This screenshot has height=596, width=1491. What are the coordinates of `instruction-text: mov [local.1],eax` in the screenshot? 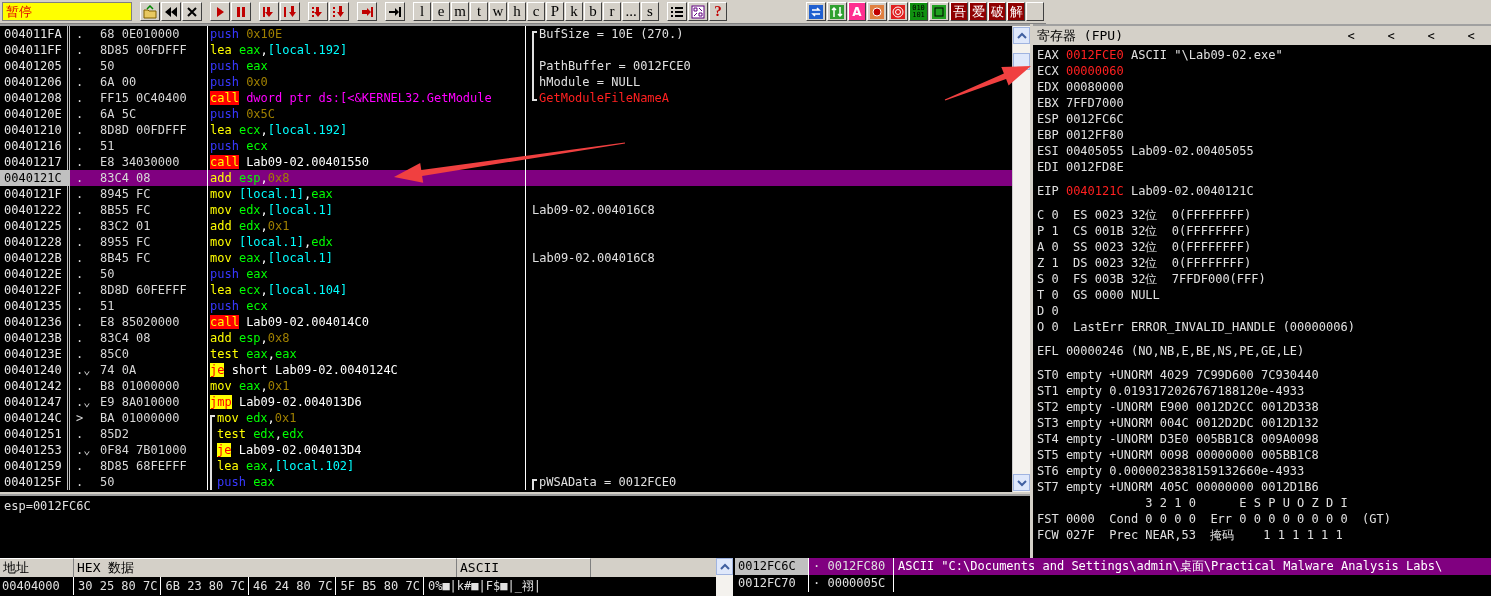 It's located at (271, 194).